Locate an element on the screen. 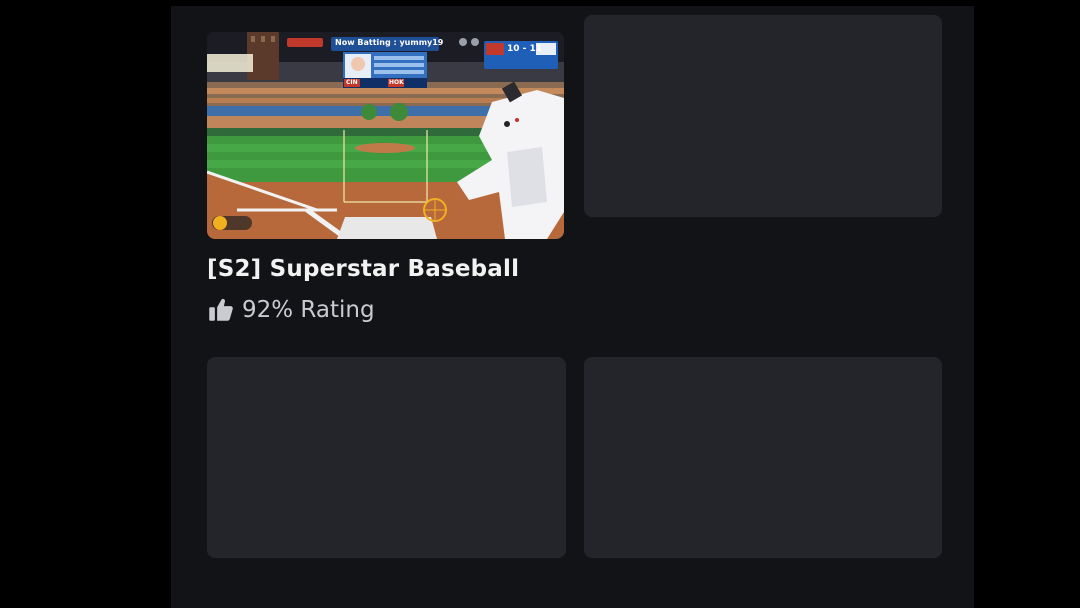  home-team-label: HOK is located at coordinates (396, 82).